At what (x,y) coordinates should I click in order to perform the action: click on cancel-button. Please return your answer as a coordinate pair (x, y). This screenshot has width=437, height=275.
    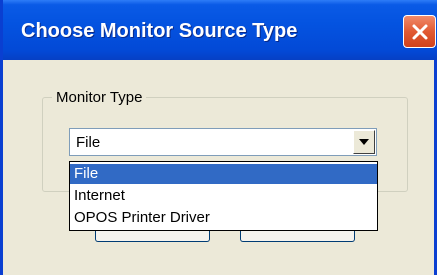
    Looking at the image, I should click on (297, 236).